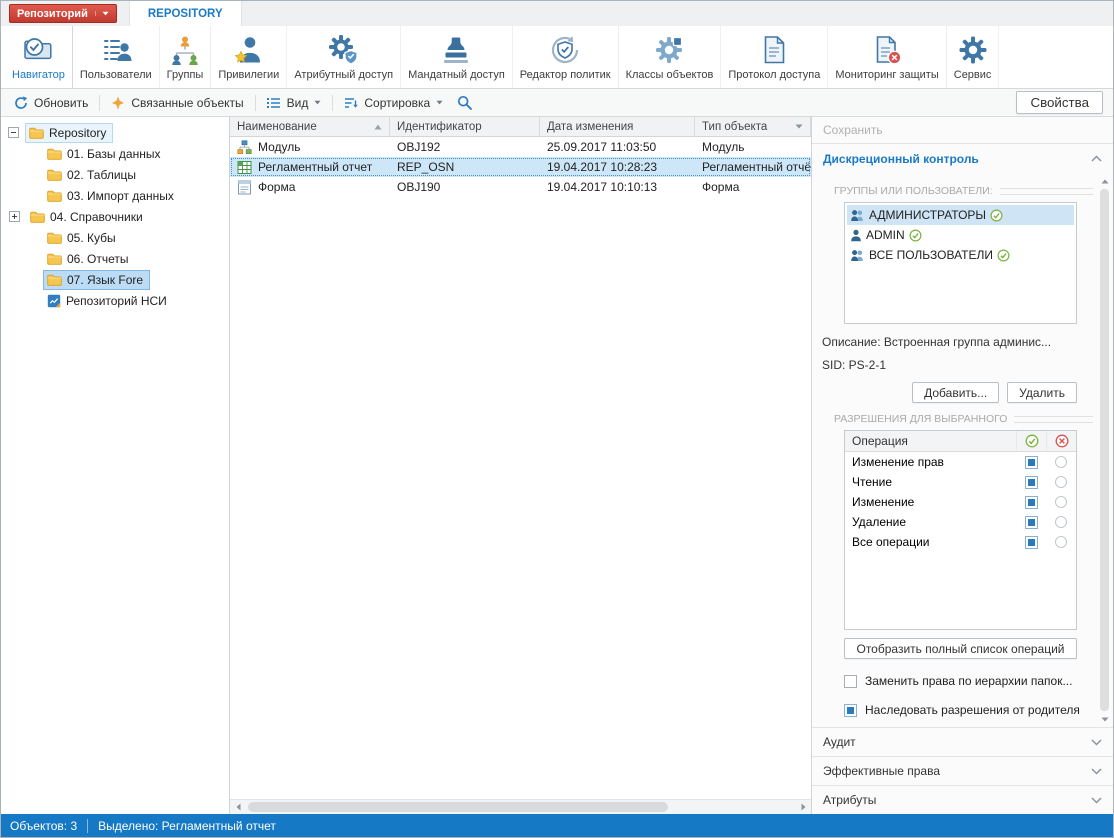  Describe the element at coordinates (850, 800) in the screenshot. I see `section-title: Атрибуты` at that location.